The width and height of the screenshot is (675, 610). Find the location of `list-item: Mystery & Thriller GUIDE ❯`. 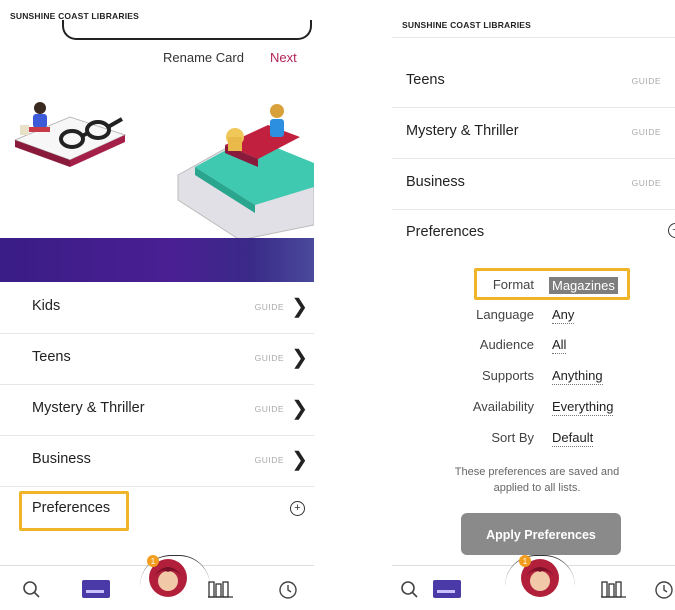

list-item: Mystery & Thriller GUIDE ❯ is located at coordinates (157, 410).